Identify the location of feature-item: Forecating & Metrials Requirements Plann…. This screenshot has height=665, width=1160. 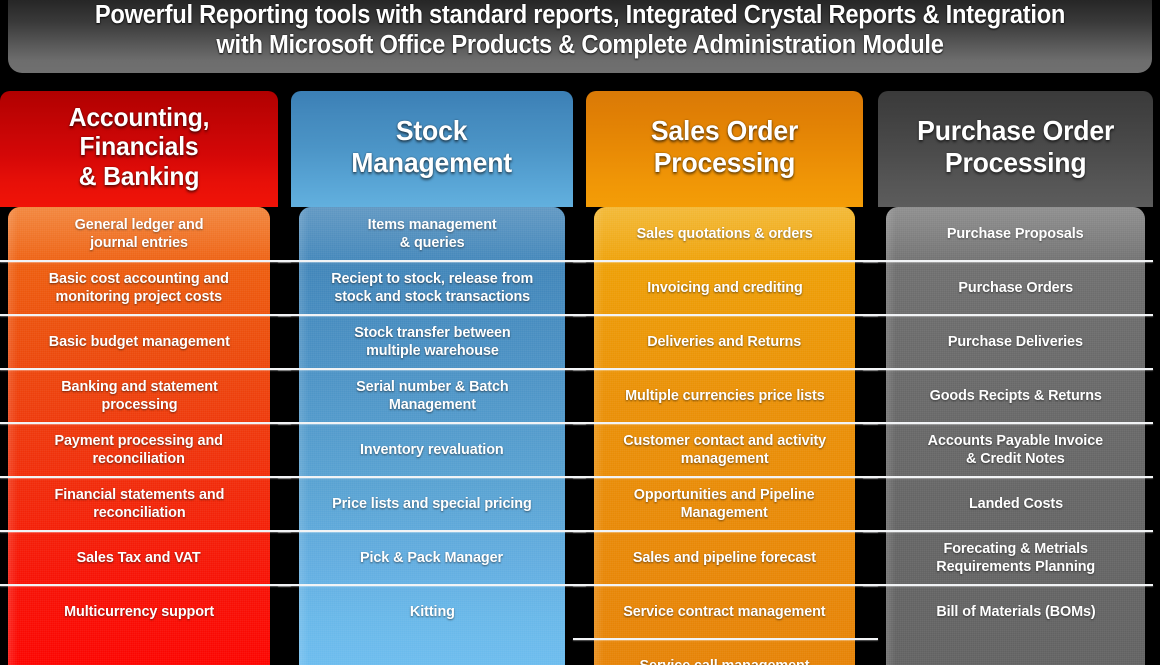
(1015, 558).